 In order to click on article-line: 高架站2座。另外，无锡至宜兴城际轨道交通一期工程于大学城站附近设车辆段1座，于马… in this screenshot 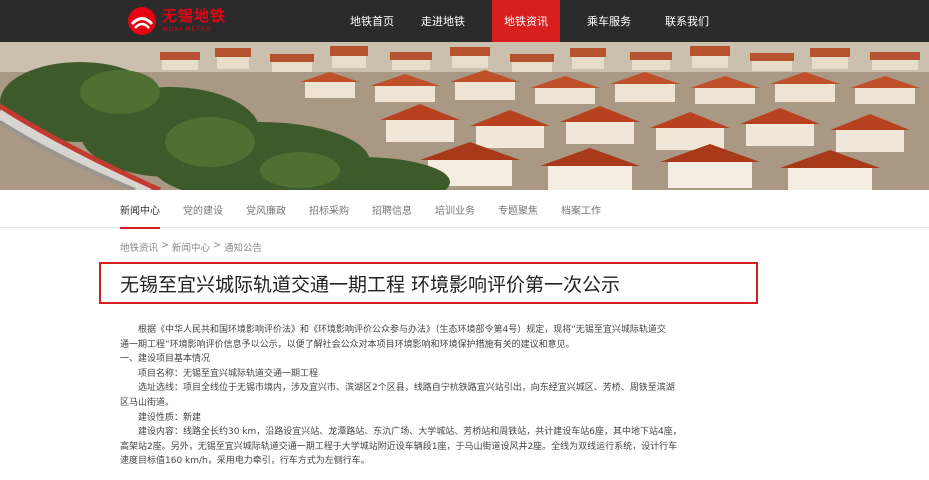, I will do `click(399, 446)`.